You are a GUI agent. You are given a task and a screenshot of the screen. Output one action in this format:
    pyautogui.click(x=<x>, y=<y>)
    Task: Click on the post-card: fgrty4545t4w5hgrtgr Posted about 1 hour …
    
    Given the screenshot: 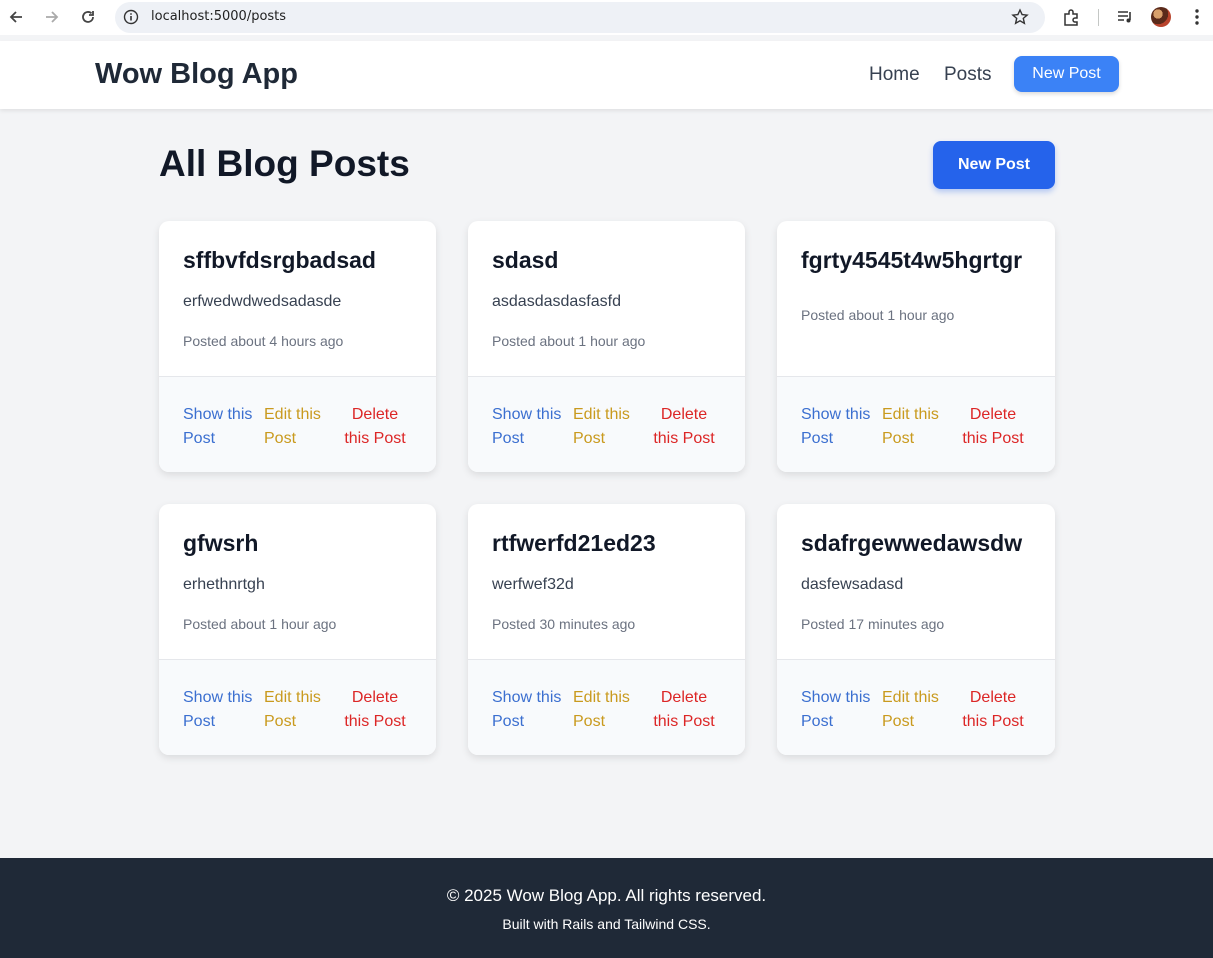 What is the action you would take?
    pyautogui.click(x=916, y=346)
    